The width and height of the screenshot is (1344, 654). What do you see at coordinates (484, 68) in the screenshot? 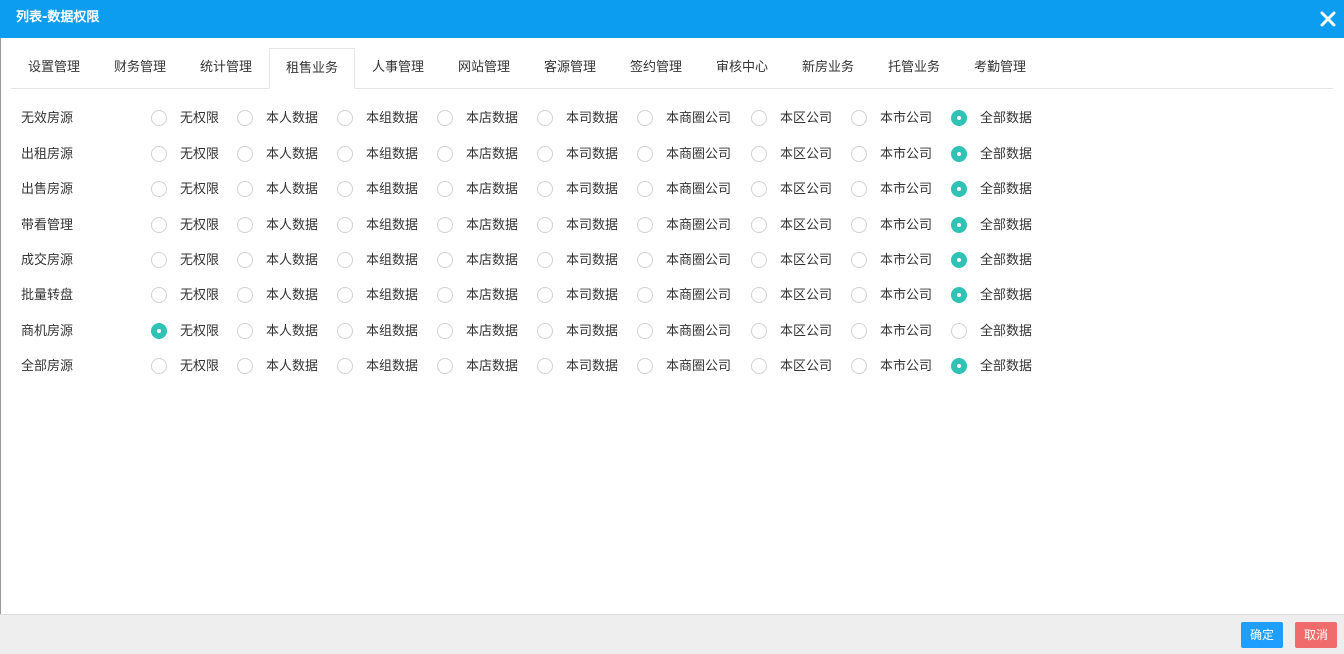
I see `tab-6: 网站管理` at bounding box center [484, 68].